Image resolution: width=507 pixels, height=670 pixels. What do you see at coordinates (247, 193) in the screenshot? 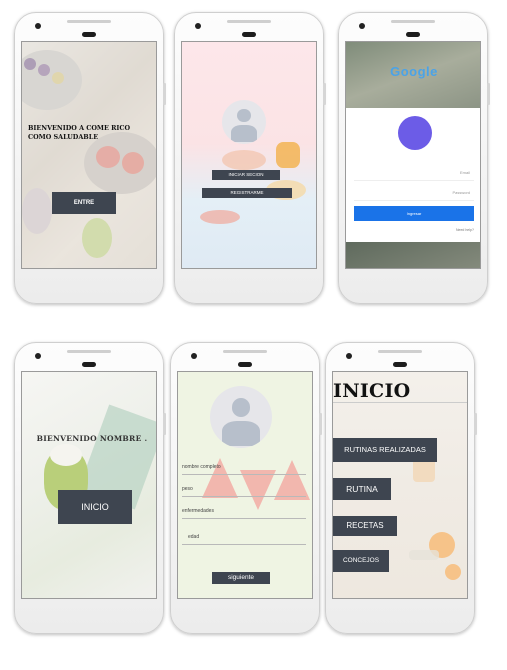
I see `register-button: REGISTRARME` at bounding box center [247, 193].